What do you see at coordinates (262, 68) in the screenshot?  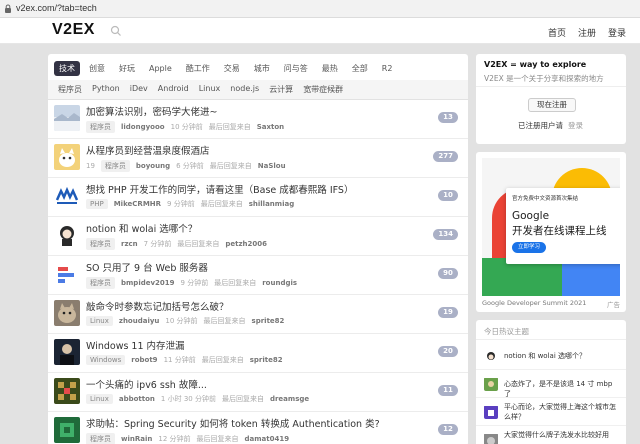 I see `tab-city: 城市` at bounding box center [262, 68].